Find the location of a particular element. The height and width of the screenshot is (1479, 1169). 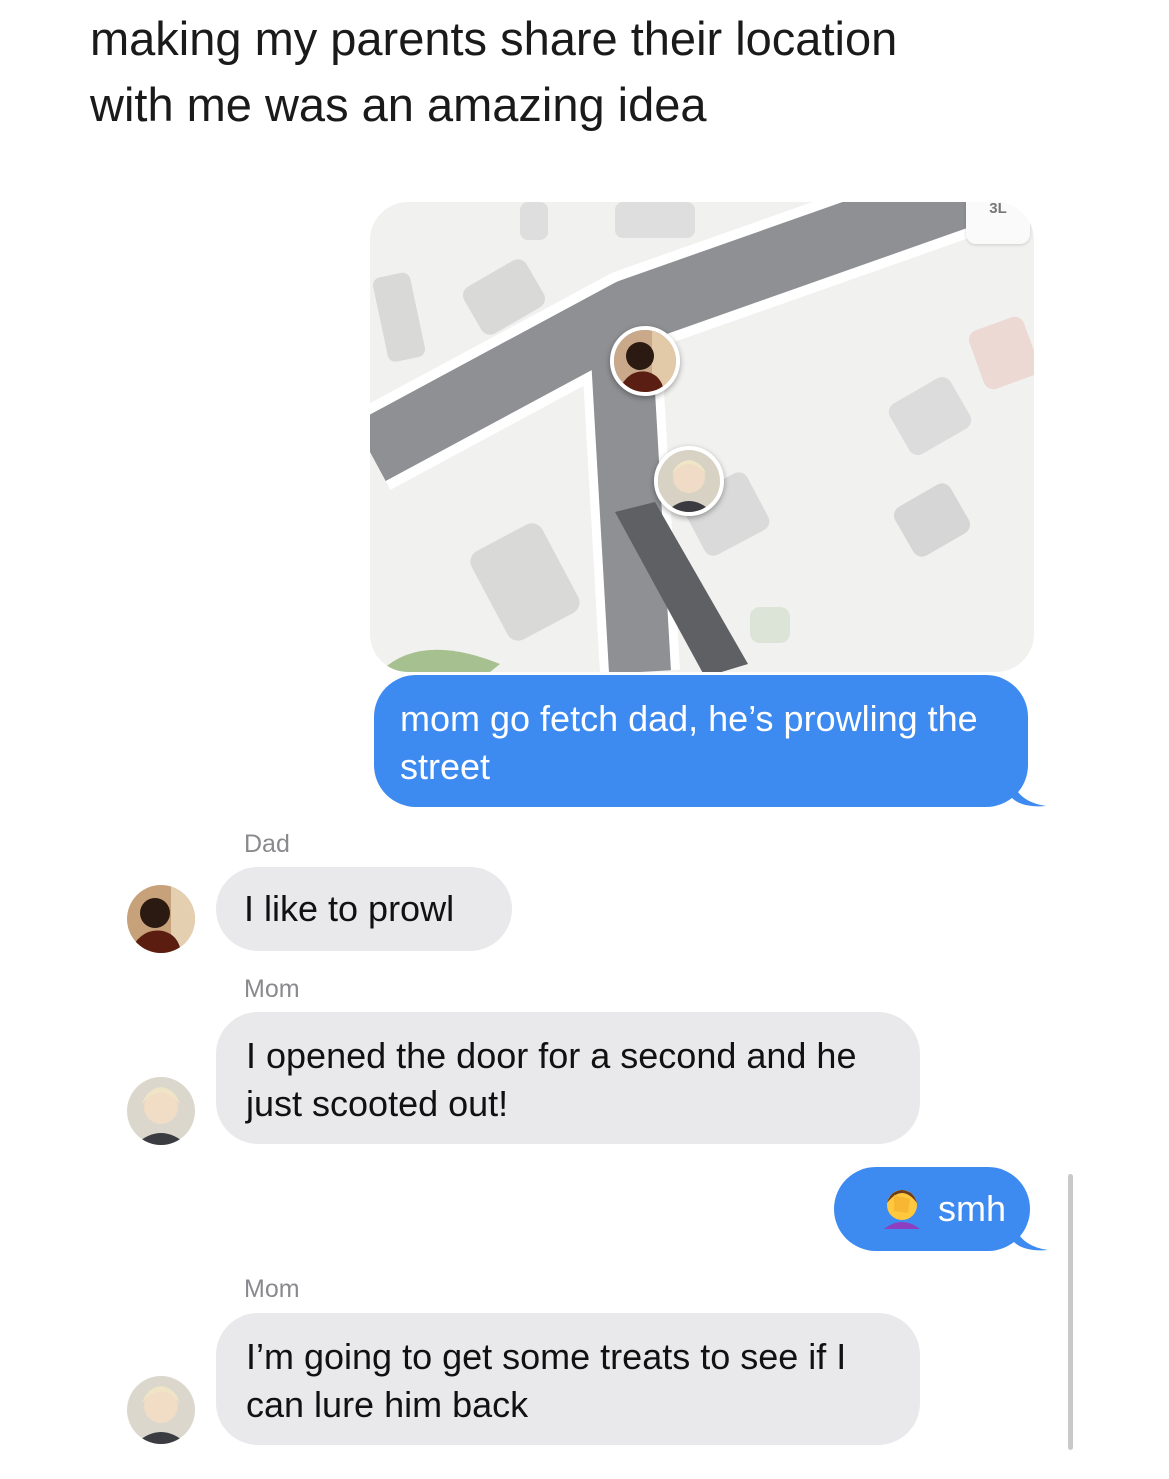

mom-location-pin is located at coordinates (689, 481).